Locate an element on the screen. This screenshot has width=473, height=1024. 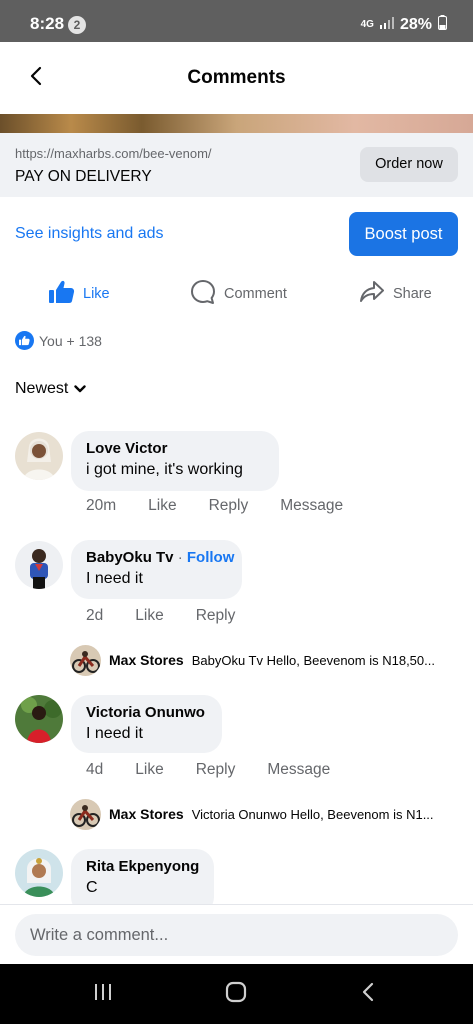
order-now-button: Order now is located at coordinates (409, 164).